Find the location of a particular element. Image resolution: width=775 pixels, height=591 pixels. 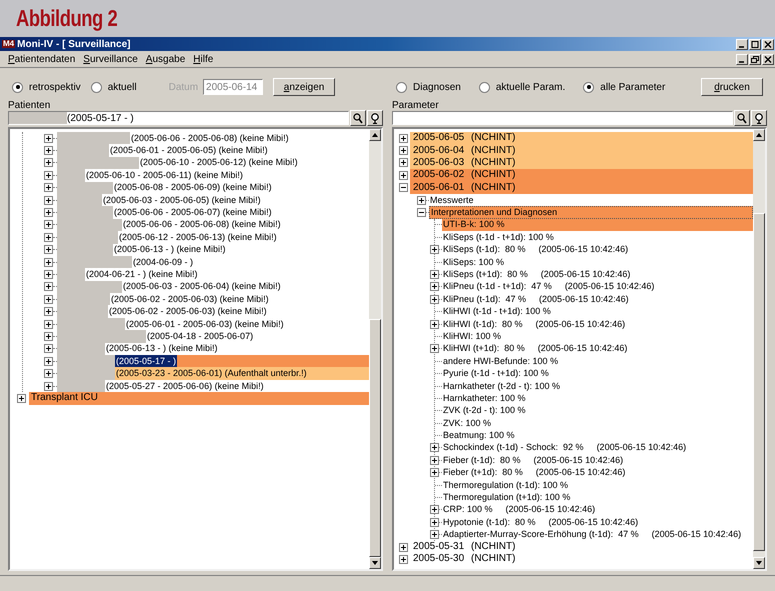

scroll-up-icon is located at coordinates (375, 135).